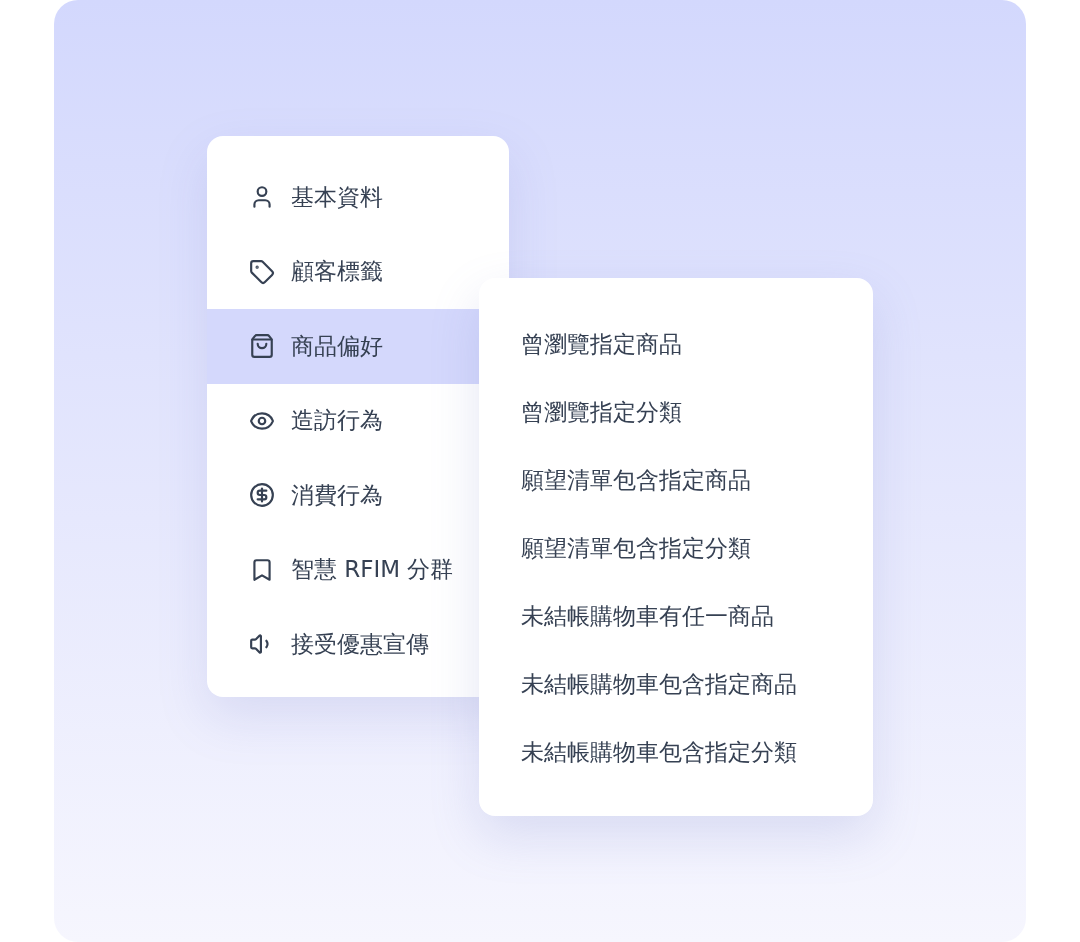 This screenshot has height=942, width=1080. What do you see at coordinates (262, 495) in the screenshot?
I see `dollar-icon` at bounding box center [262, 495].